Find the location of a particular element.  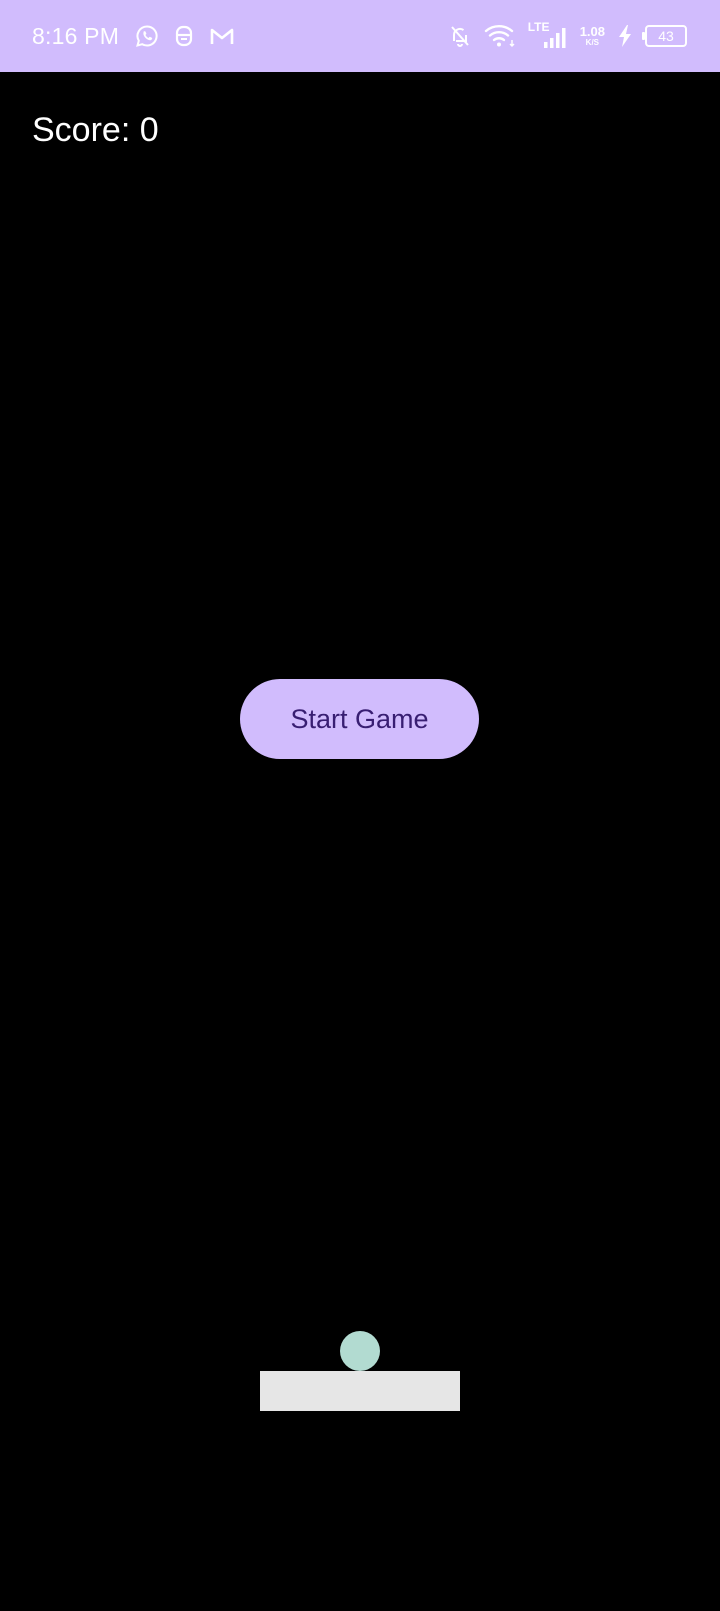

status-bar: 8:16 PM LTE 1.08 K/S 43 is located at coordinates (360, 36).